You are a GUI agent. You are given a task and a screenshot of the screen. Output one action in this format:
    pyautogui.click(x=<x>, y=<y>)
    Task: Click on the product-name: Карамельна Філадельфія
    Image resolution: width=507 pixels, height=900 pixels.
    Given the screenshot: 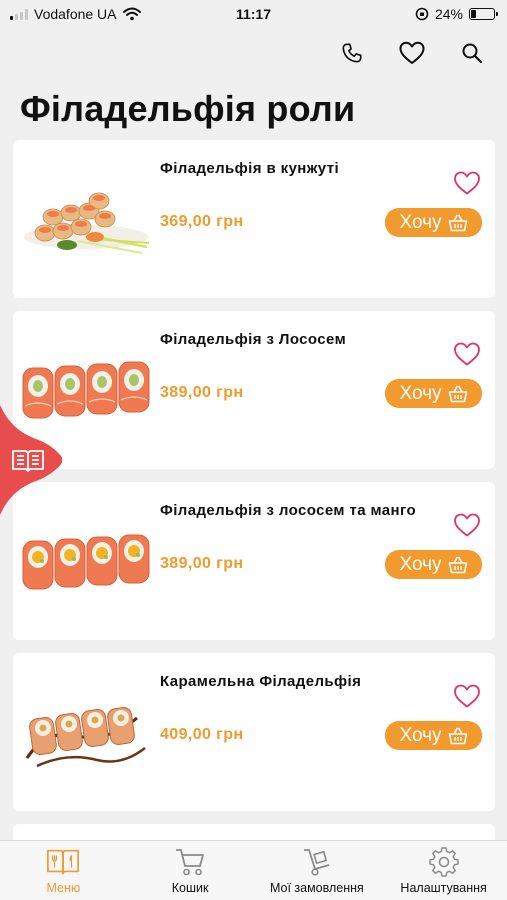 What is the action you would take?
    pyautogui.click(x=261, y=681)
    